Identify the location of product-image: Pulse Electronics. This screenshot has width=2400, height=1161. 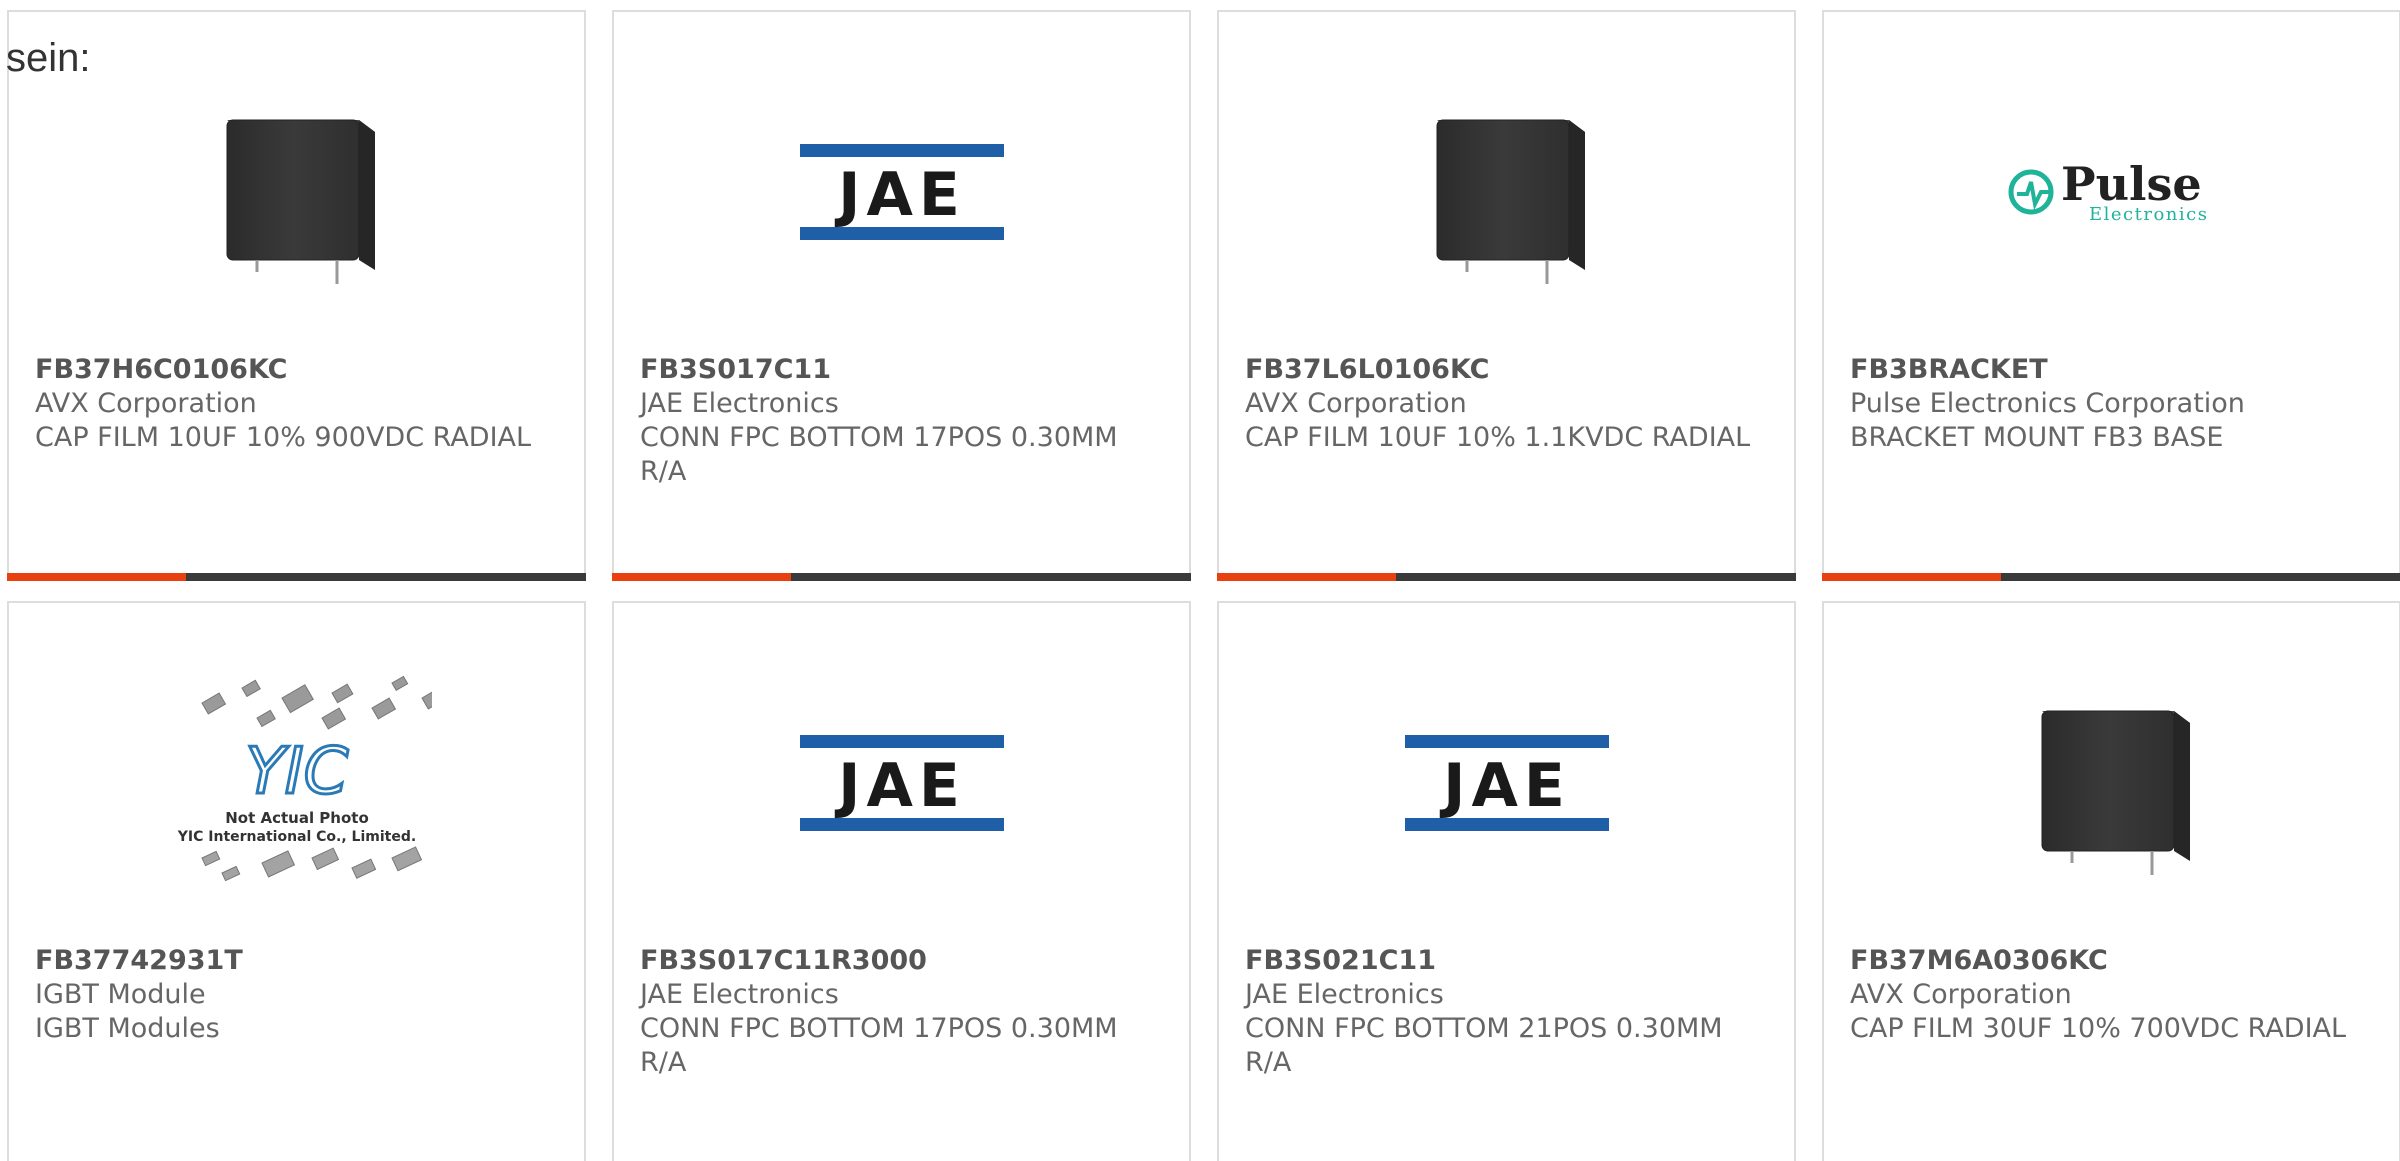
(2111, 192).